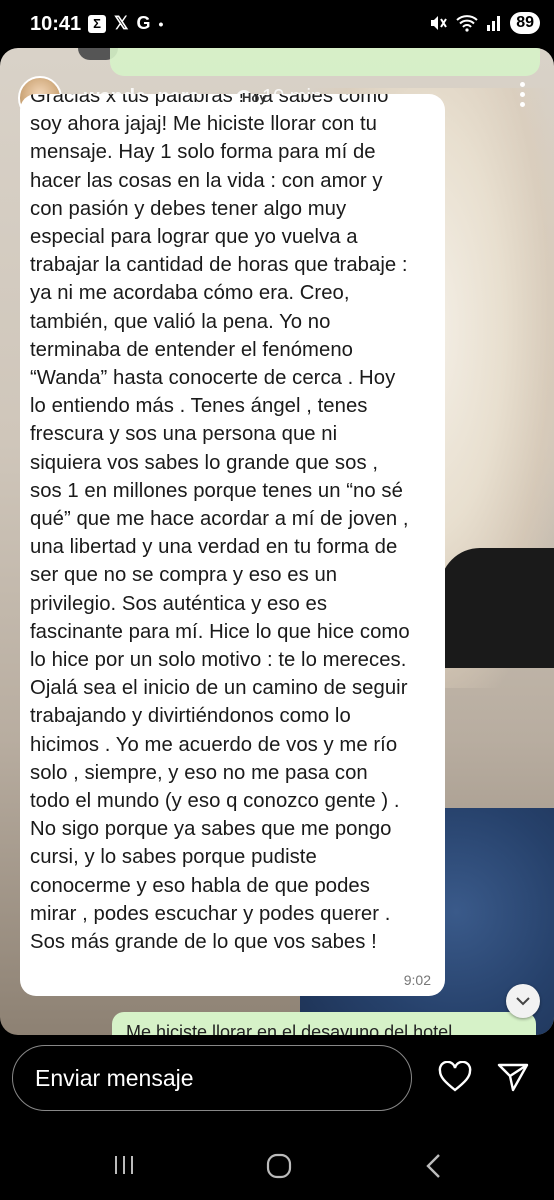  What do you see at coordinates (434, 1166) in the screenshot?
I see `back-icon` at bounding box center [434, 1166].